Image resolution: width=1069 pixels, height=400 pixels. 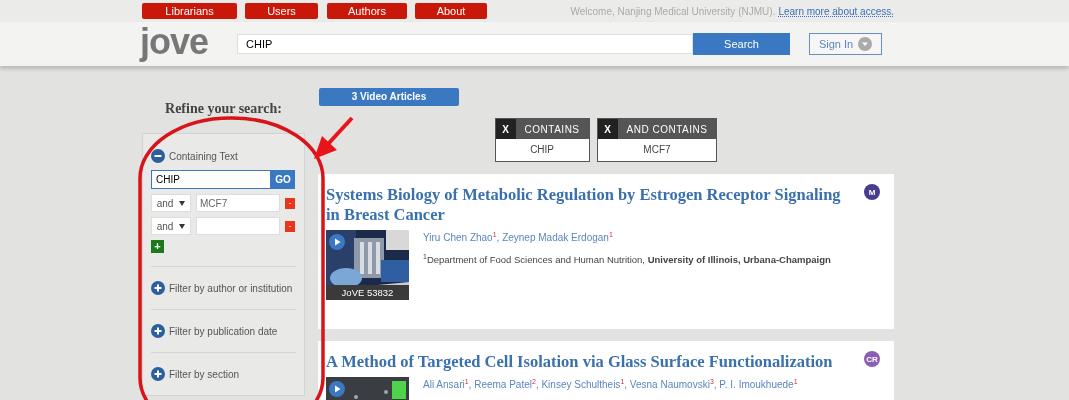 I want to click on collapse-icon, so click(x=158, y=156).